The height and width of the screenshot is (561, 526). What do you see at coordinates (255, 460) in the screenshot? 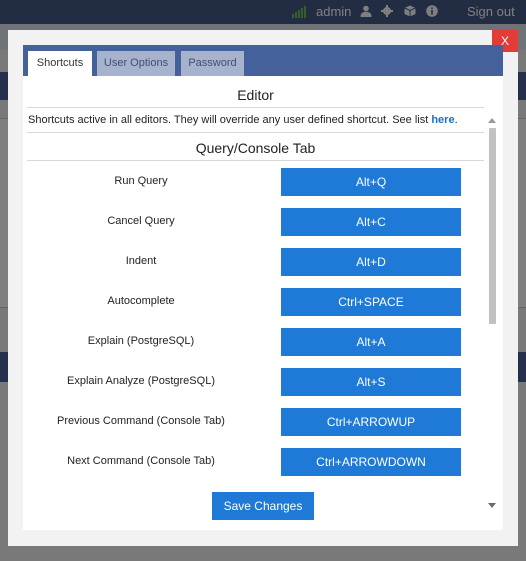
I see `shortcut-row: Next Command (Console Tab) Ctrl+ARROWDOWN` at bounding box center [255, 460].